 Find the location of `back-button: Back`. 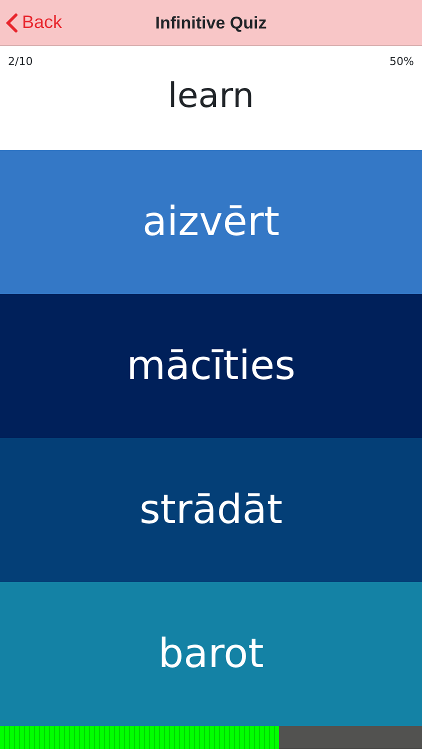

back-button: Back is located at coordinates (34, 22).